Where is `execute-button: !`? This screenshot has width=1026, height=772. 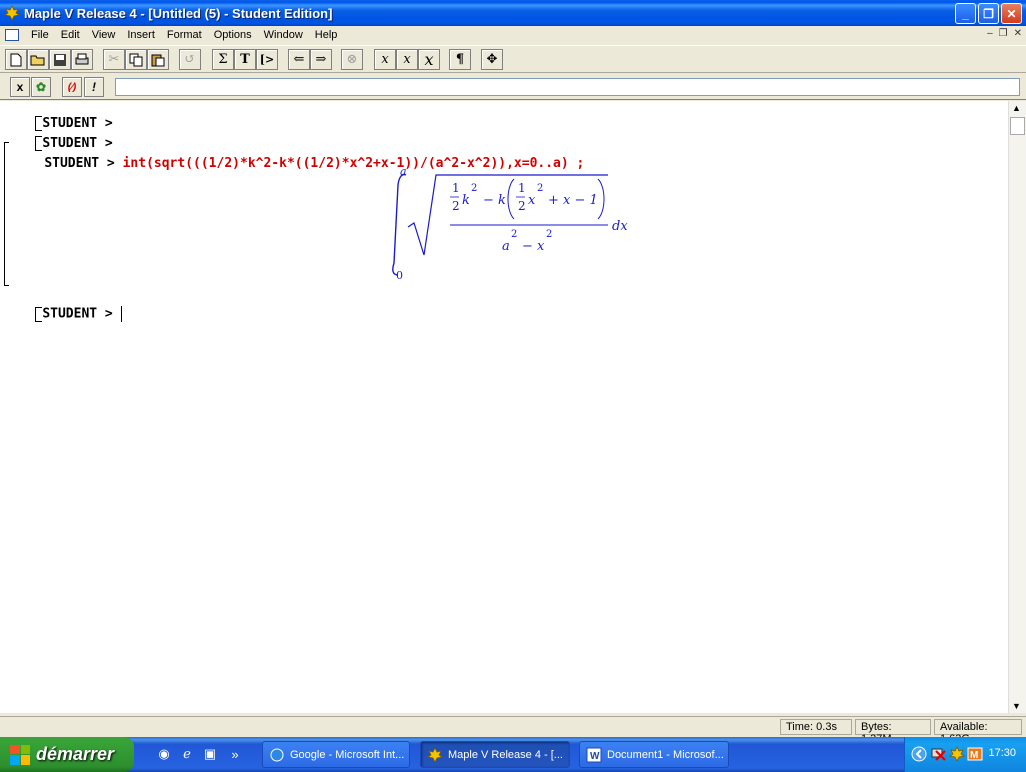 execute-button: ! is located at coordinates (94, 87).